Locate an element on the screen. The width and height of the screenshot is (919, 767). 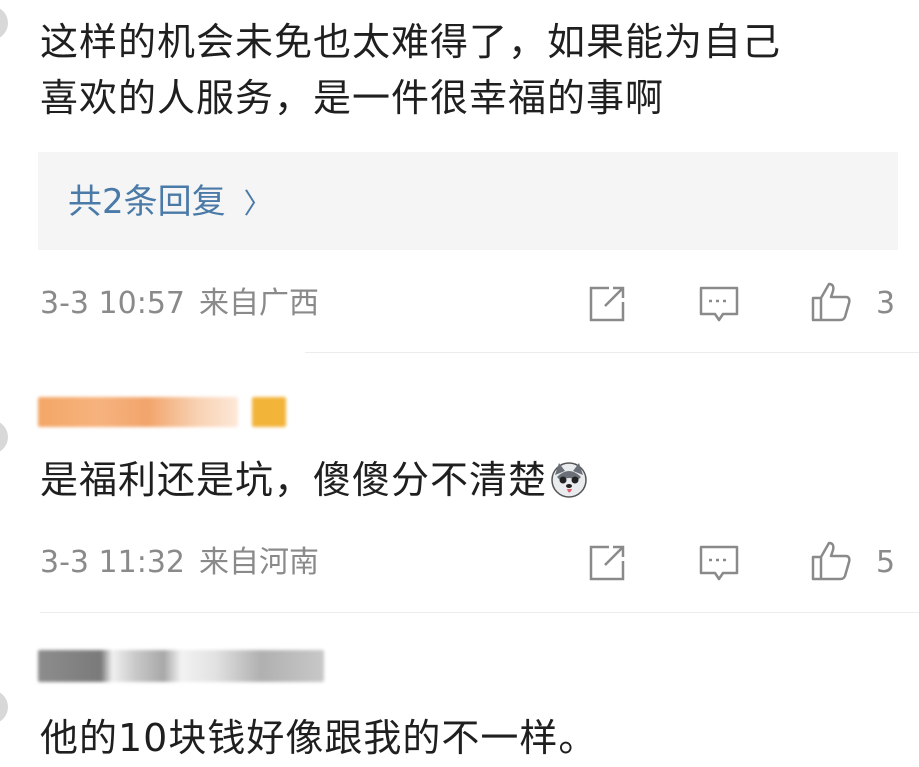
comment-text: 是福利还是坑，傻傻分不清楚 is located at coordinates (314, 480).